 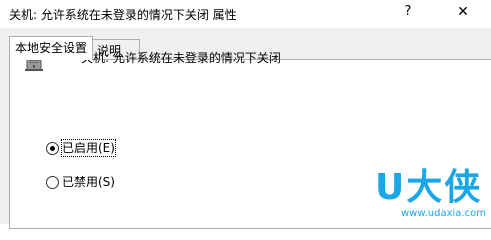 What do you see at coordinates (88, 148) in the screenshot?
I see `enabled-radio-label: 已启用(E)` at bounding box center [88, 148].